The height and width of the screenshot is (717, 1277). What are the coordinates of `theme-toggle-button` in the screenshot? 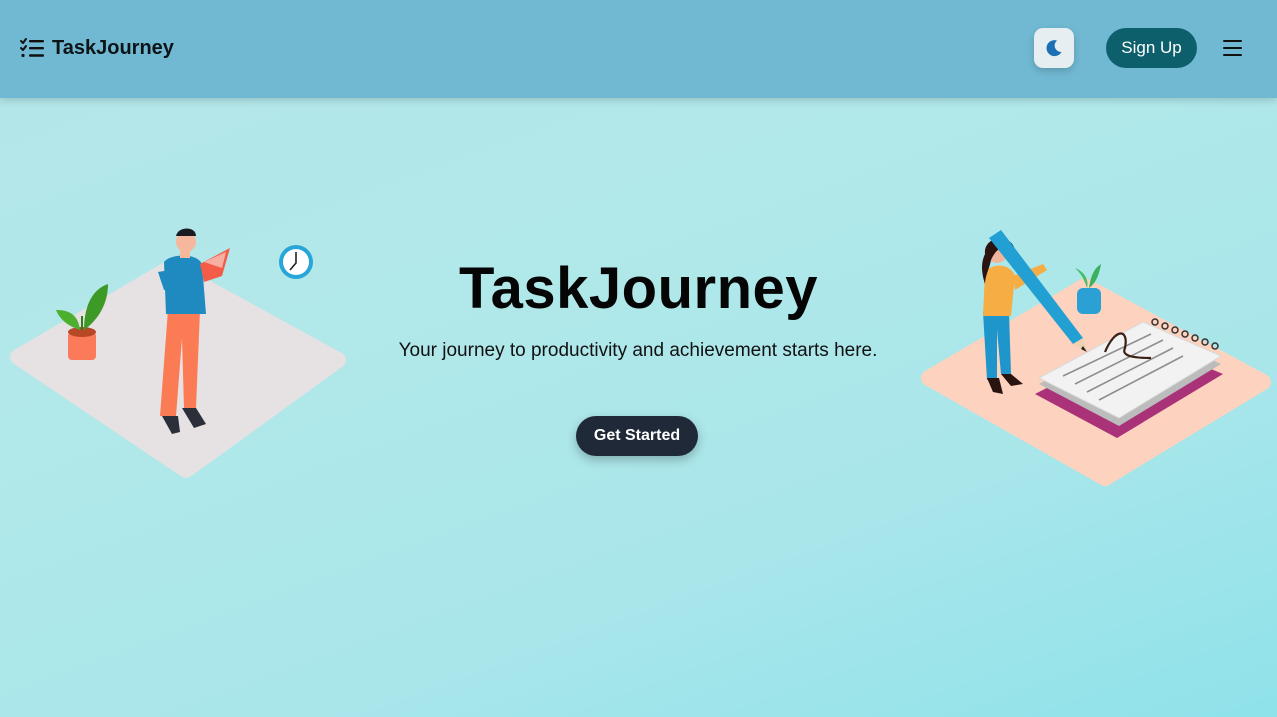 It's located at (1054, 48).